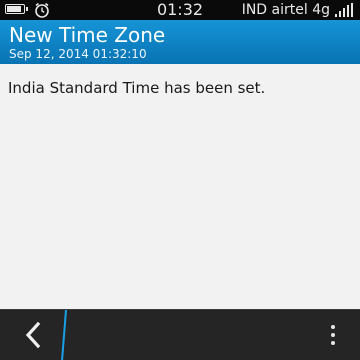  What do you see at coordinates (78, 54) in the screenshot?
I see `page-subtitle: Sep 12, 2014 01:32:10` at bounding box center [78, 54].